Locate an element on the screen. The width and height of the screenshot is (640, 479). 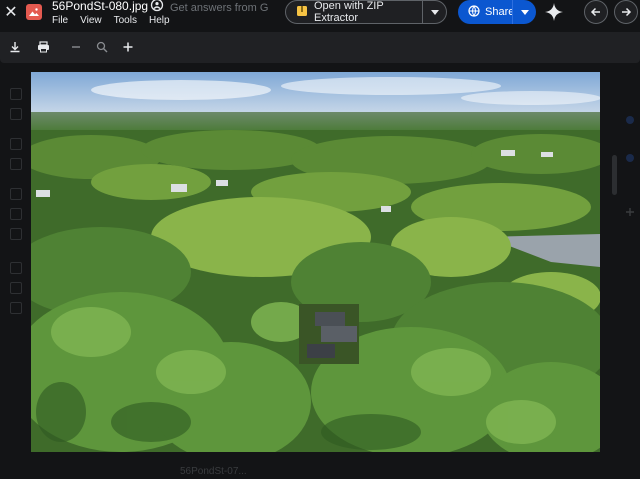
open-with-dropdown is located at coordinates (435, 12).